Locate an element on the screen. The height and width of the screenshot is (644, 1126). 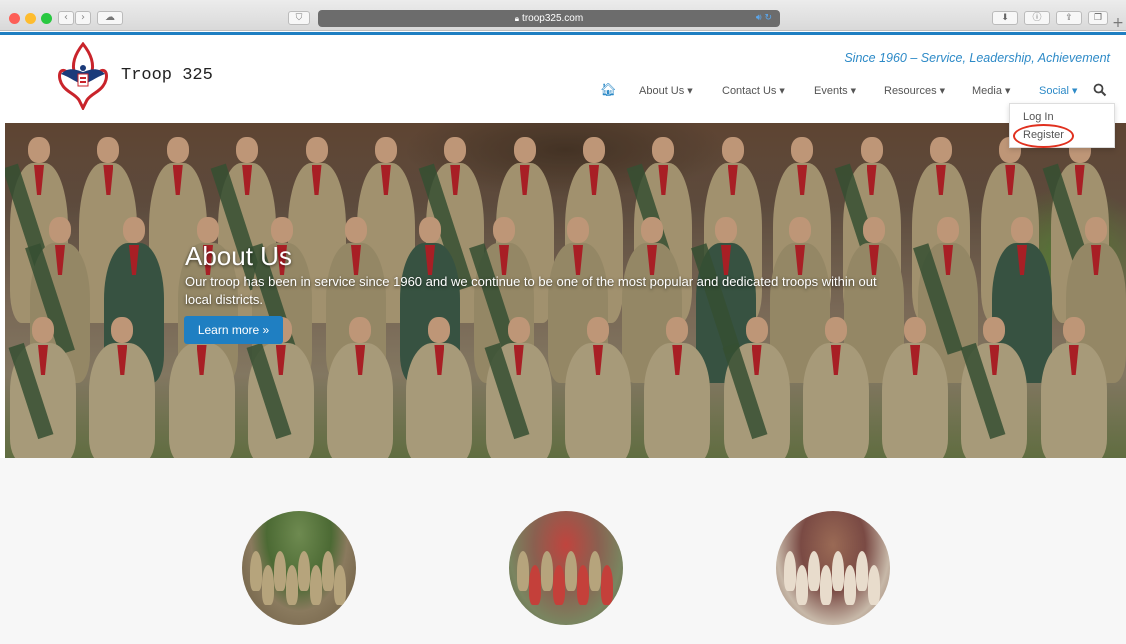
new-tab-icon: + is located at coordinates (1118, 23).